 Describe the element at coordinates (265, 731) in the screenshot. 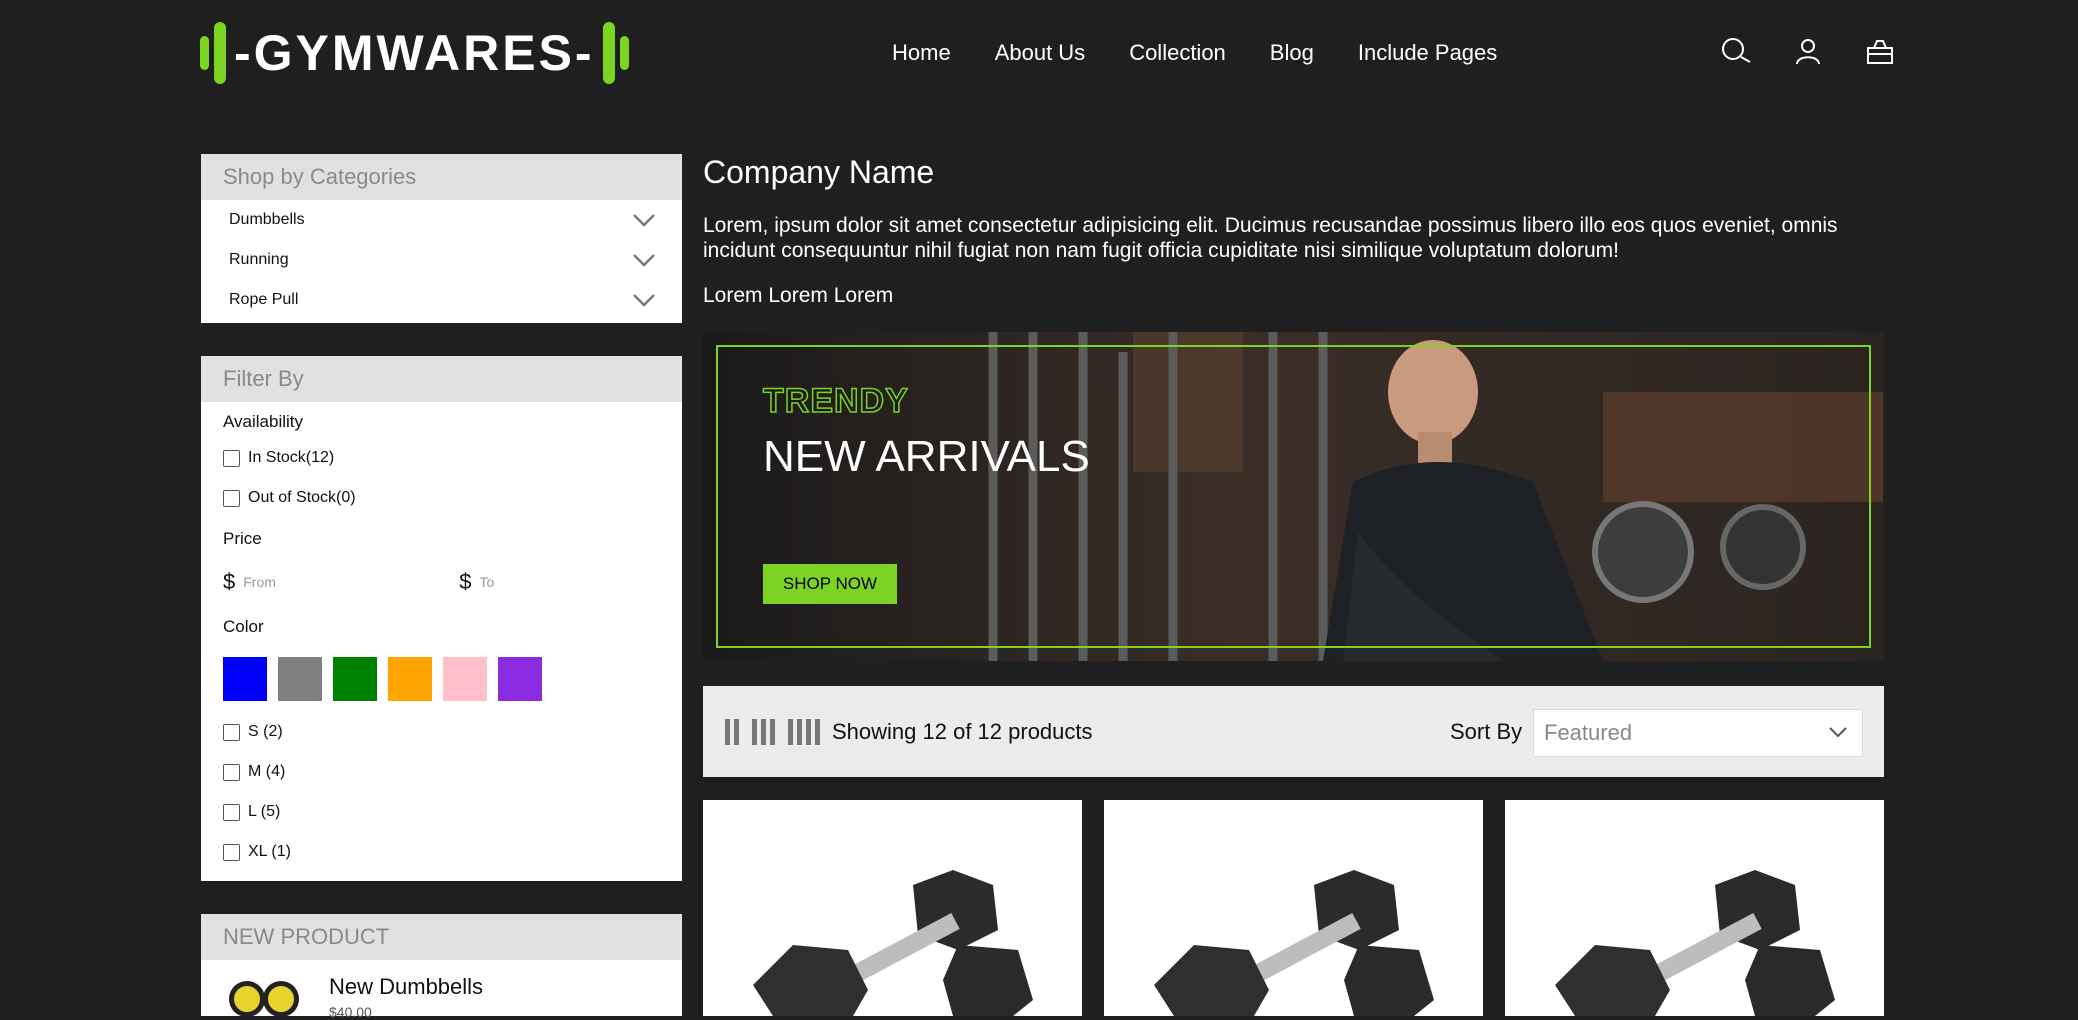

I see `checkbox-label: S (2)` at that location.